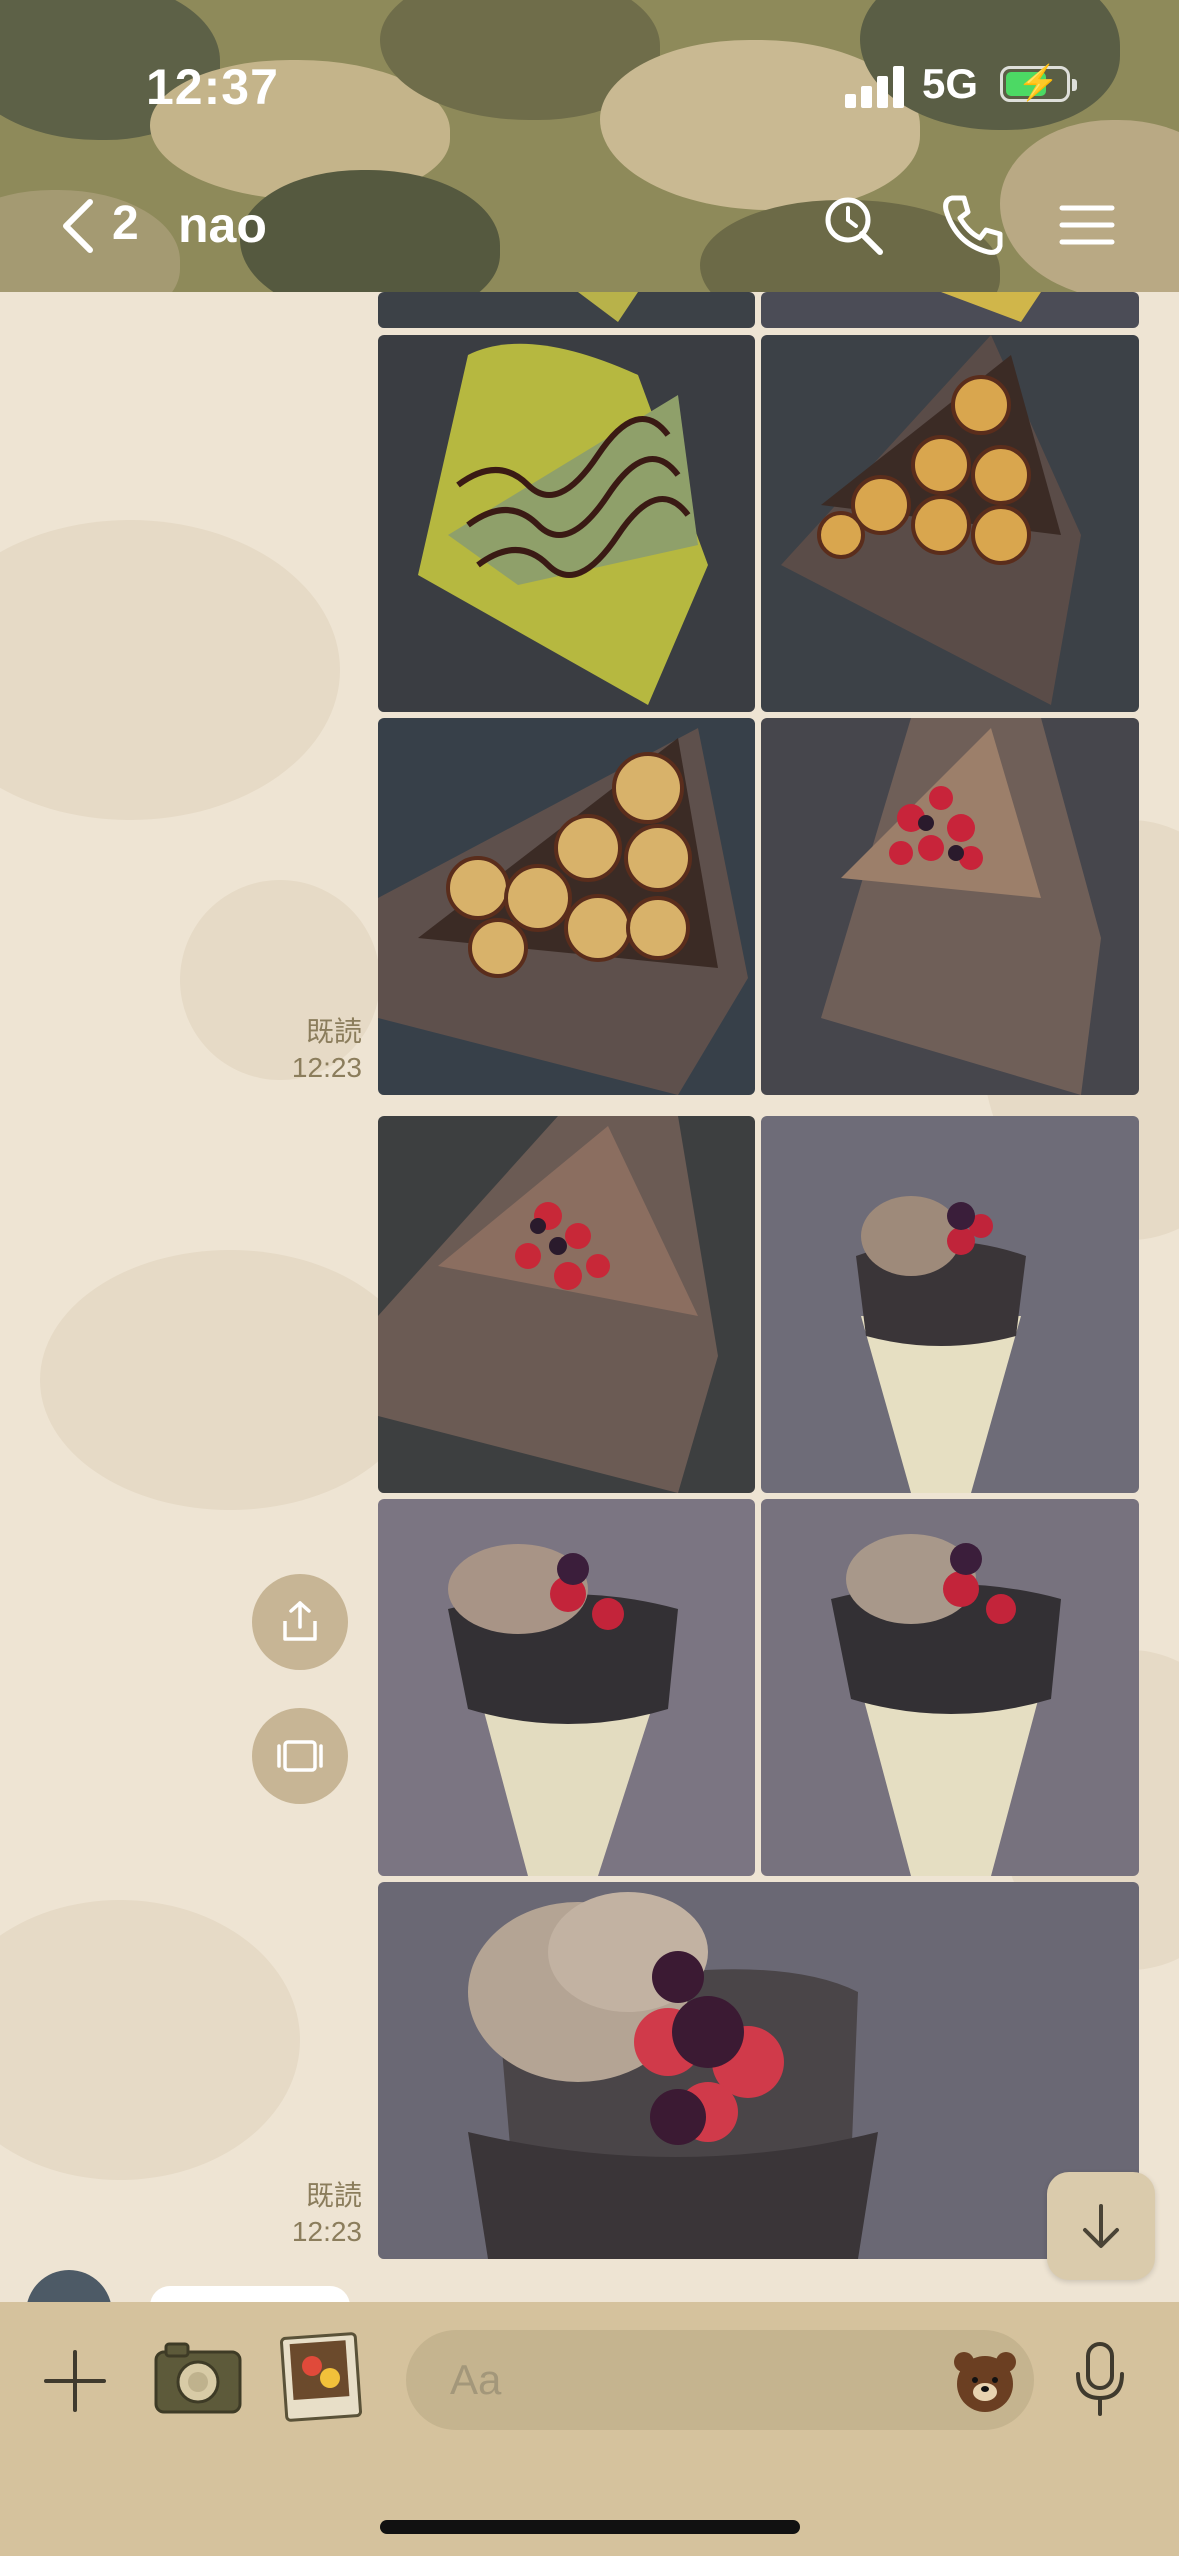  What do you see at coordinates (985, 2380) in the screenshot?
I see `bear-sticker-icon` at bounding box center [985, 2380].